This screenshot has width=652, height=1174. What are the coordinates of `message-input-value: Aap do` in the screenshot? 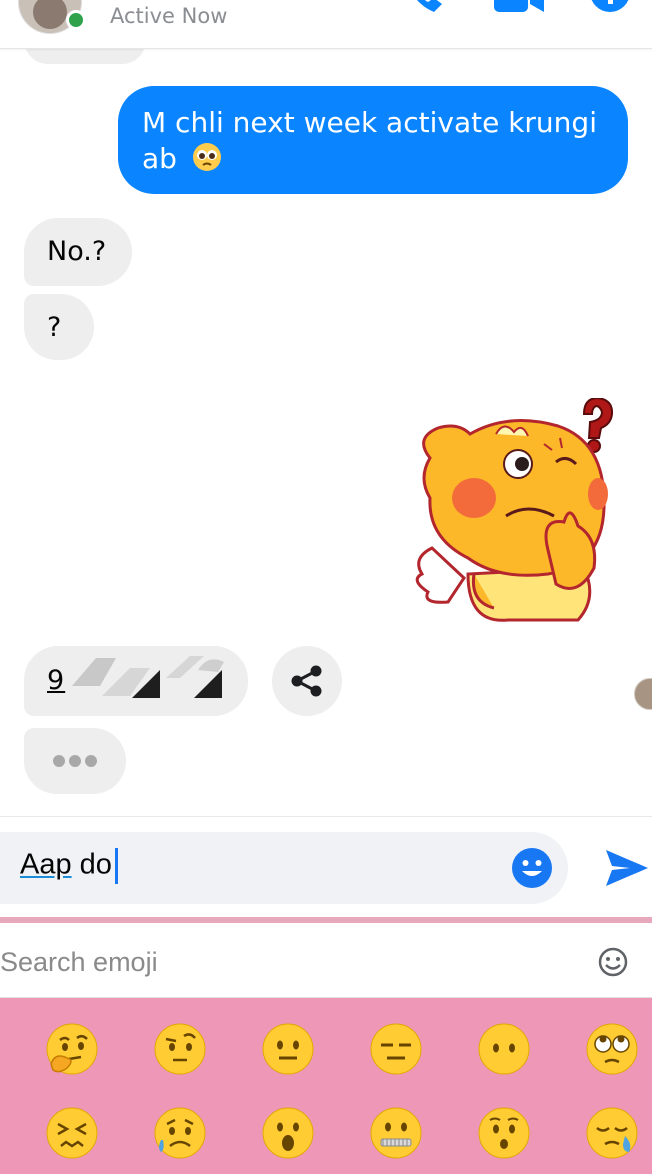 It's located at (69, 866).